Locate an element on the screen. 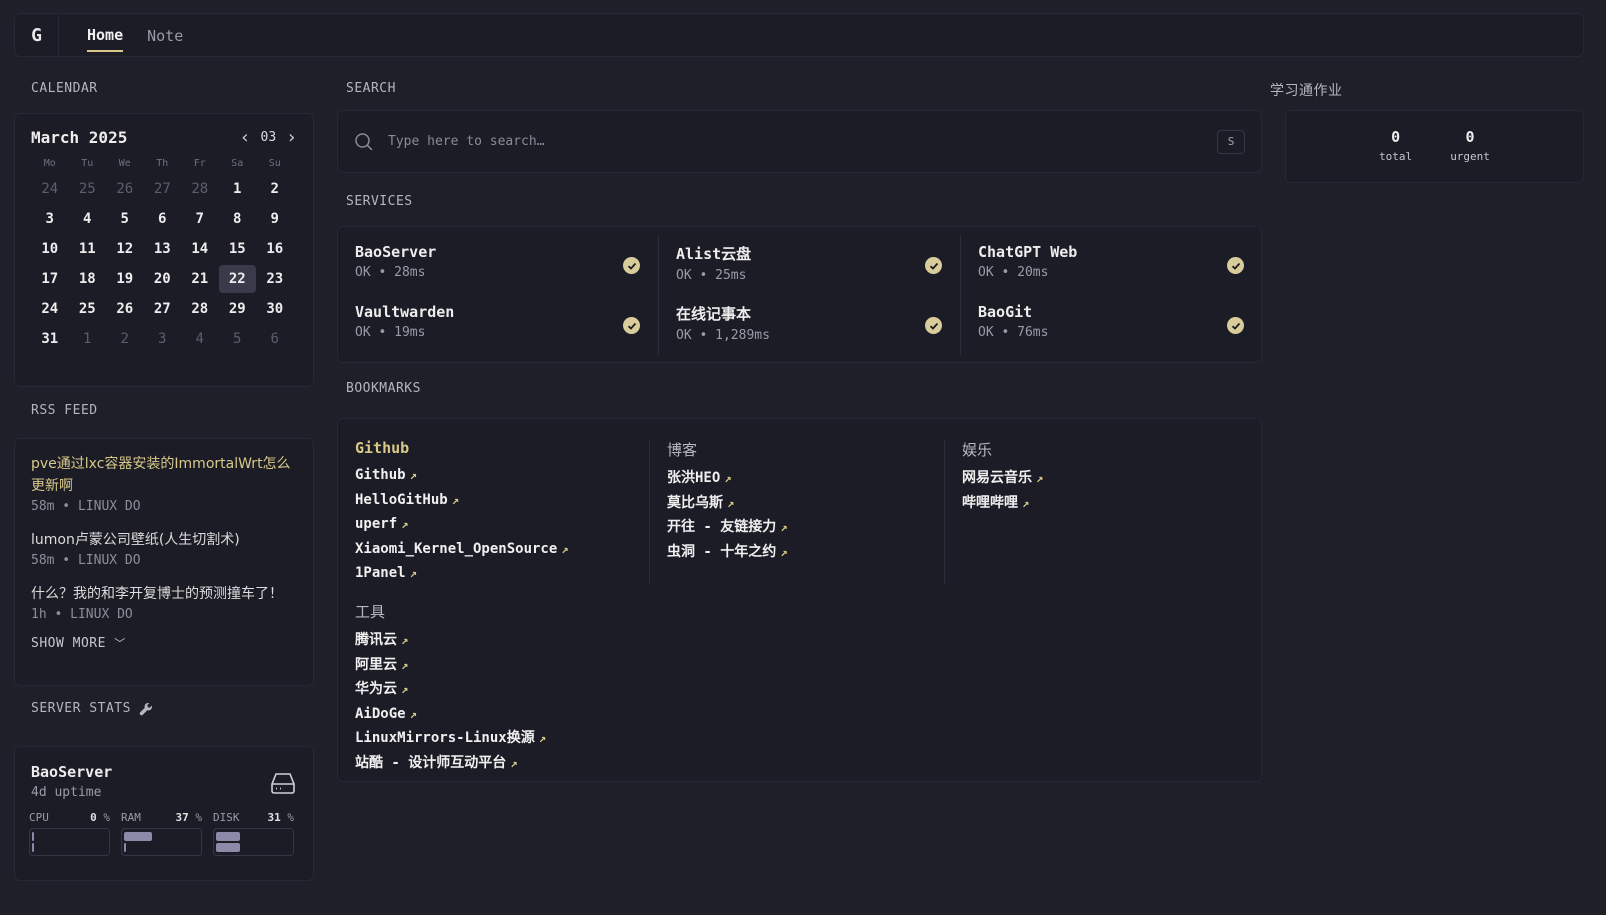 This screenshot has width=1606, height=915. calendar-day: 8 is located at coordinates (238, 219).